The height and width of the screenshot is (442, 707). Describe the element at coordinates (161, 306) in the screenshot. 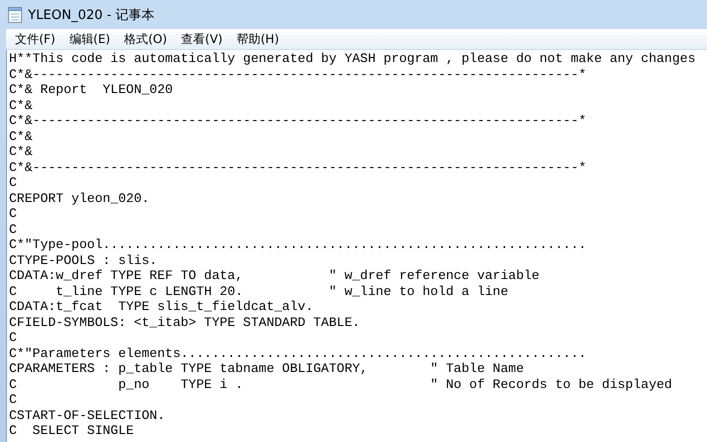

I see `code-line: CDATA:t_fcat TYPE slis_t_fieldcat_alv.` at that location.